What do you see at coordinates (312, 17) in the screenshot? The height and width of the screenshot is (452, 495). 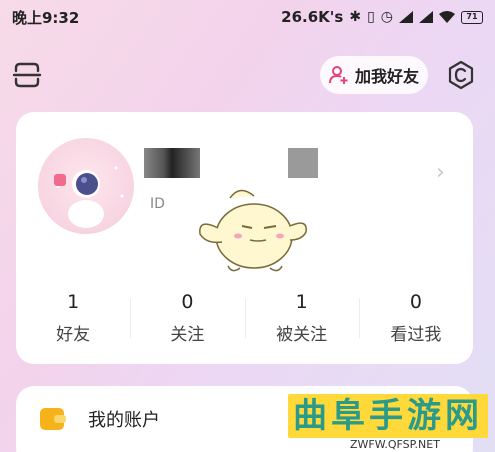 I see `network-speed: 26.6K's` at bounding box center [312, 17].